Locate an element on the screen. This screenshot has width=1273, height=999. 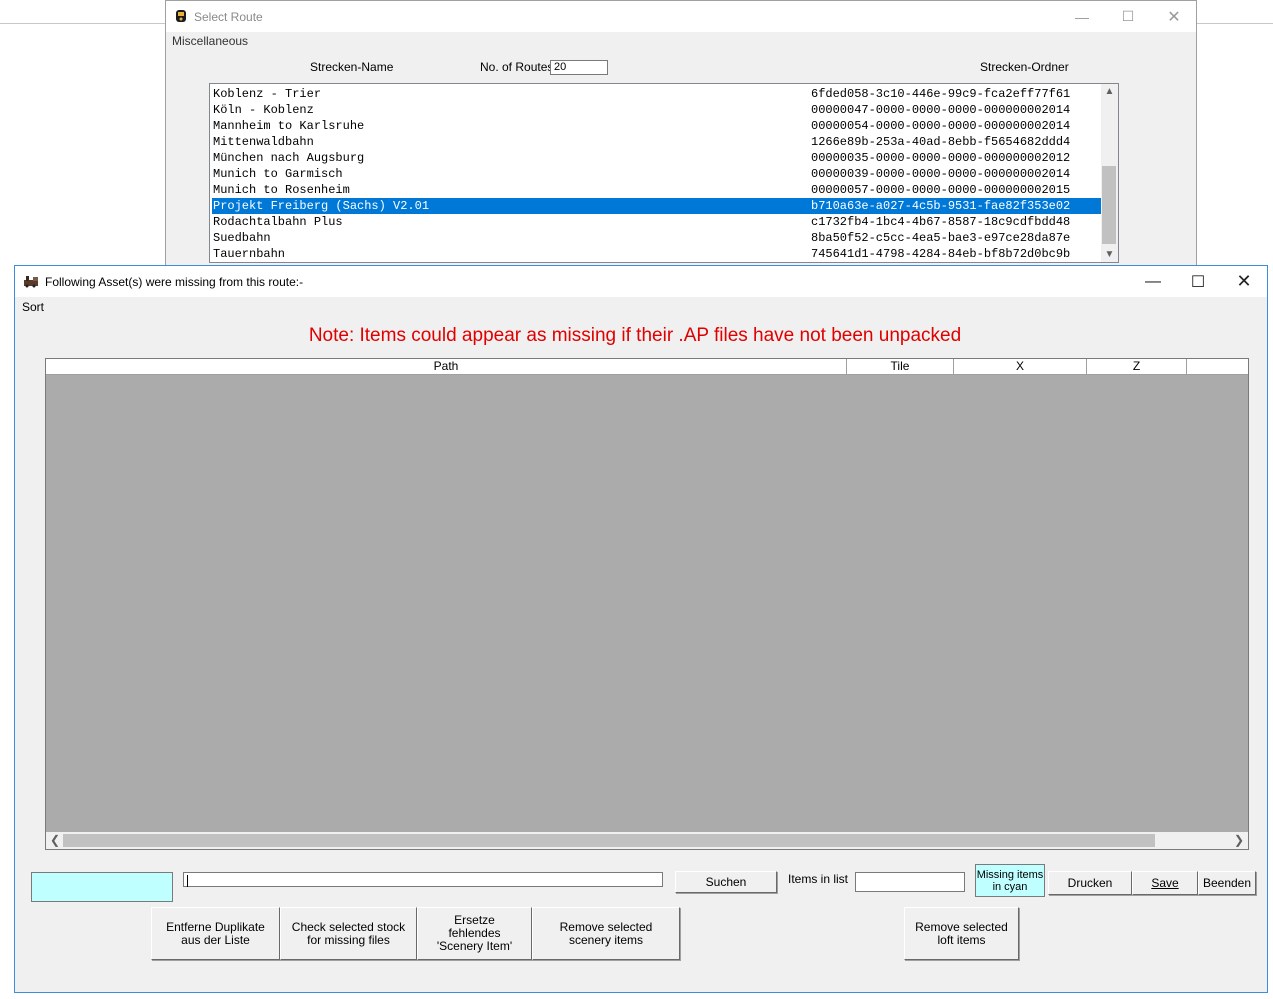
route-name: Projekt Freiberg (Sachs) V2.01 is located at coordinates (321, 206).